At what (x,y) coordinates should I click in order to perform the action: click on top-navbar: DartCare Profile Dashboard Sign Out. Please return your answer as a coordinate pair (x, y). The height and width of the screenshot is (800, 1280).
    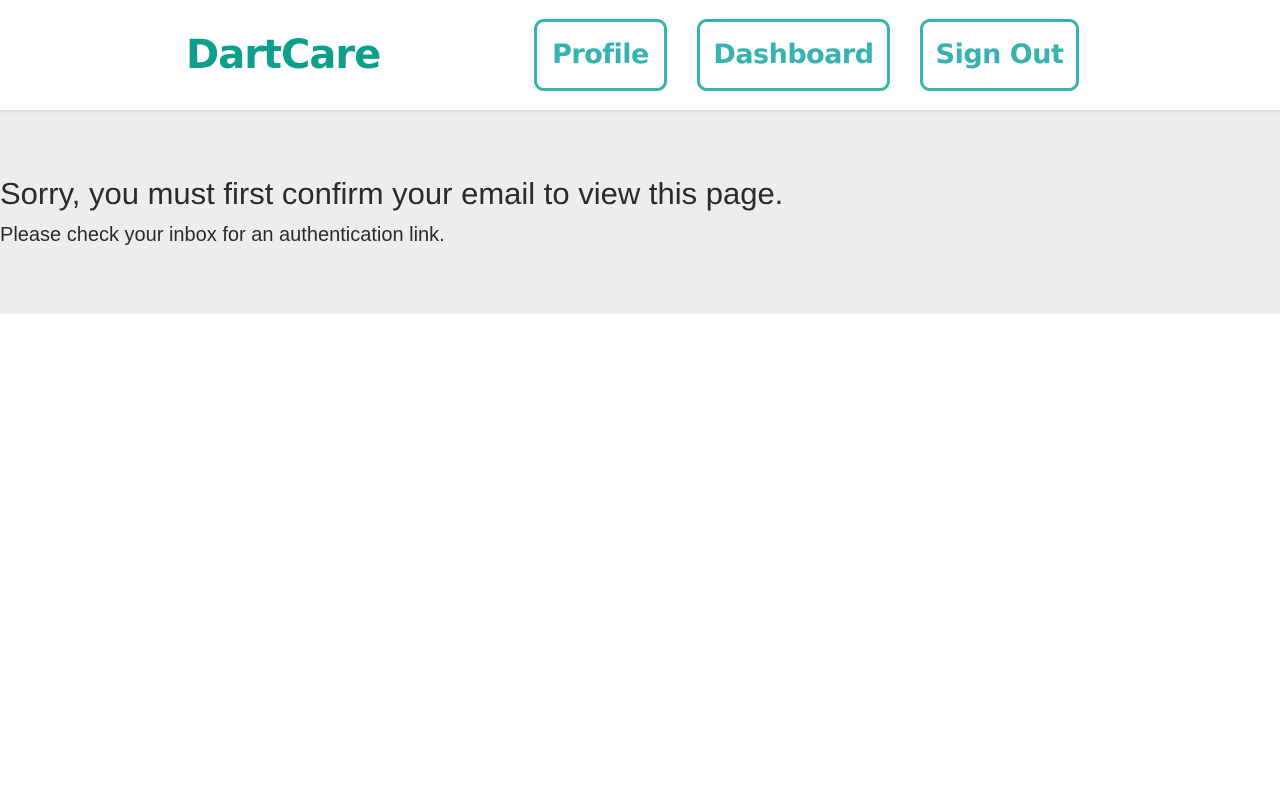
    Looking at the image, I should click on (640, 55).